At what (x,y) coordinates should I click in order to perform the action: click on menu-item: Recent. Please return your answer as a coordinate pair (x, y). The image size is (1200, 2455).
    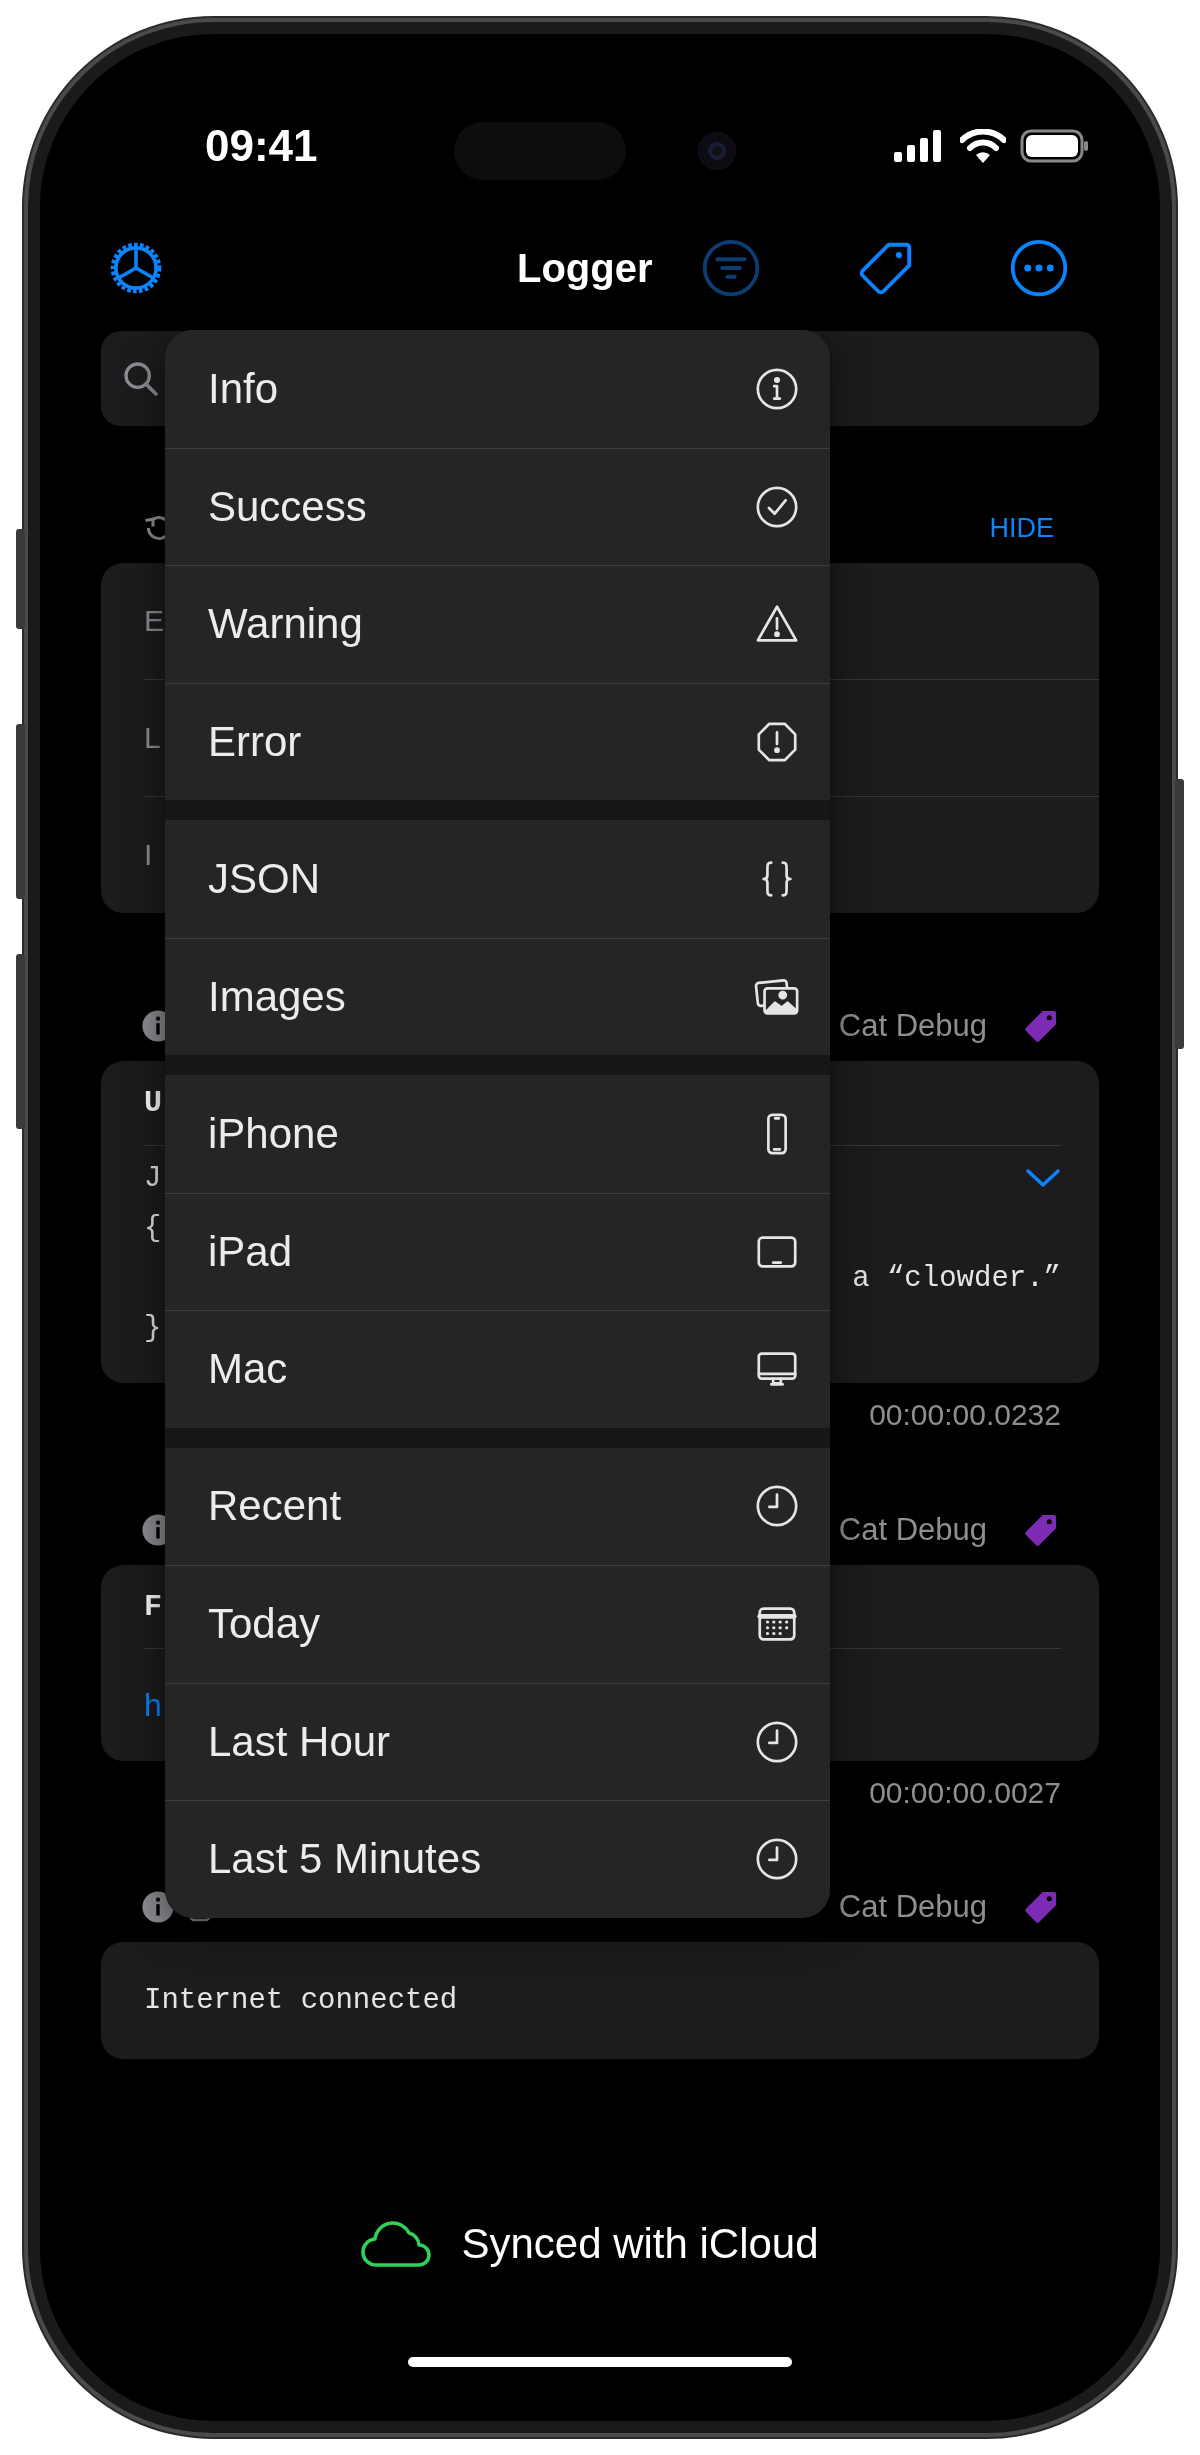
    Looking at the image, I should click on (497, 1506).